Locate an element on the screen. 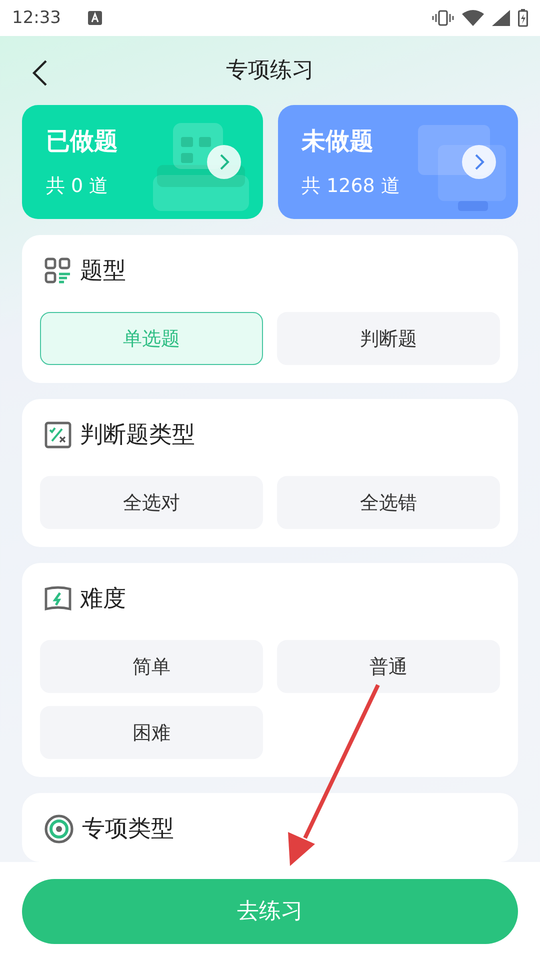  section-title: 题型 is located at coordinates (103, 271).